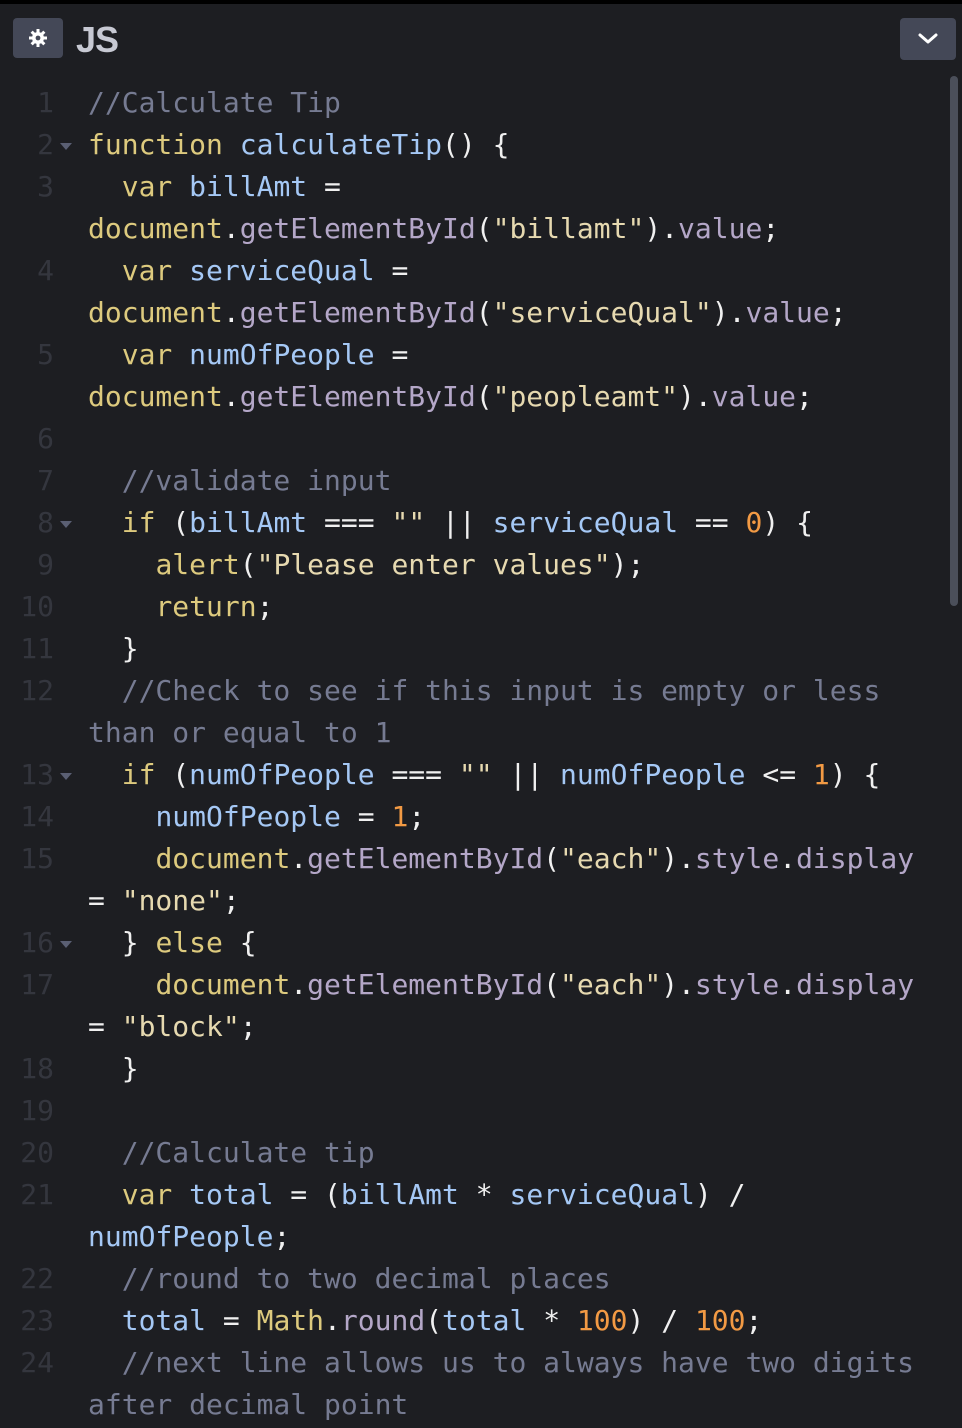 This screenshot has height=1428, width=962. I want to click on code-token: Math, so click(290, 1320).